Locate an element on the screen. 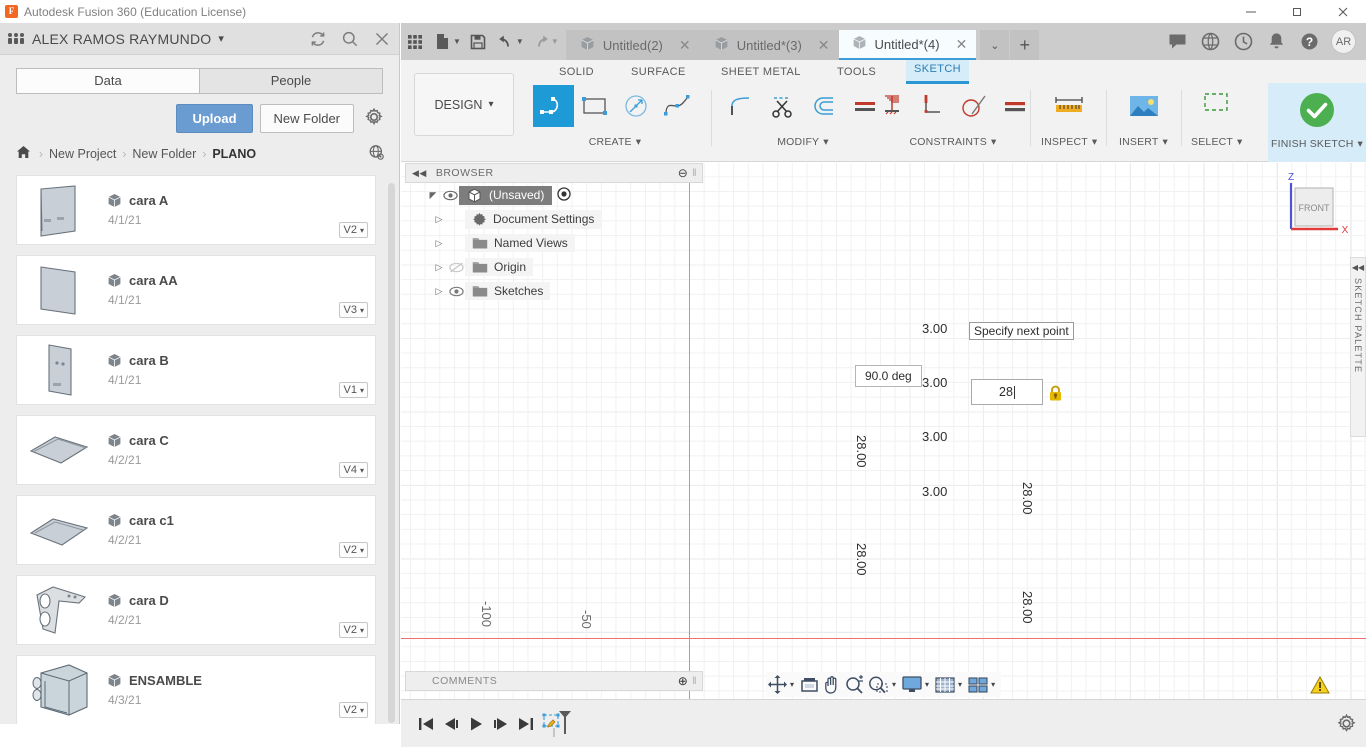  orbit-icon is located at coordinates (777, 684).